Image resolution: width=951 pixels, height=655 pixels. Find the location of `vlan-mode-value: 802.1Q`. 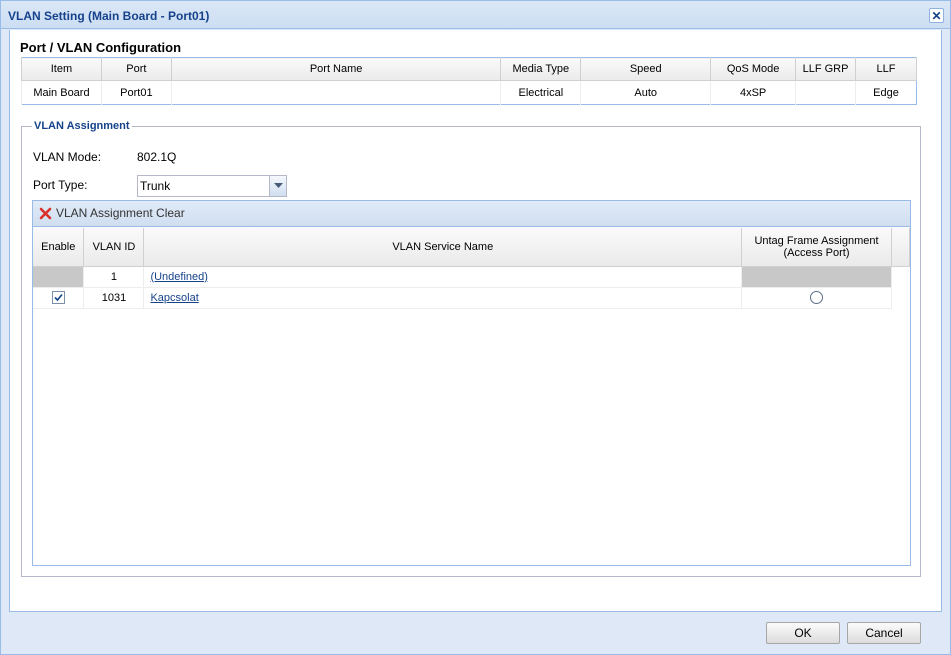

vlan-mode-value: 802.1Q is located at coordinates (157, 157).